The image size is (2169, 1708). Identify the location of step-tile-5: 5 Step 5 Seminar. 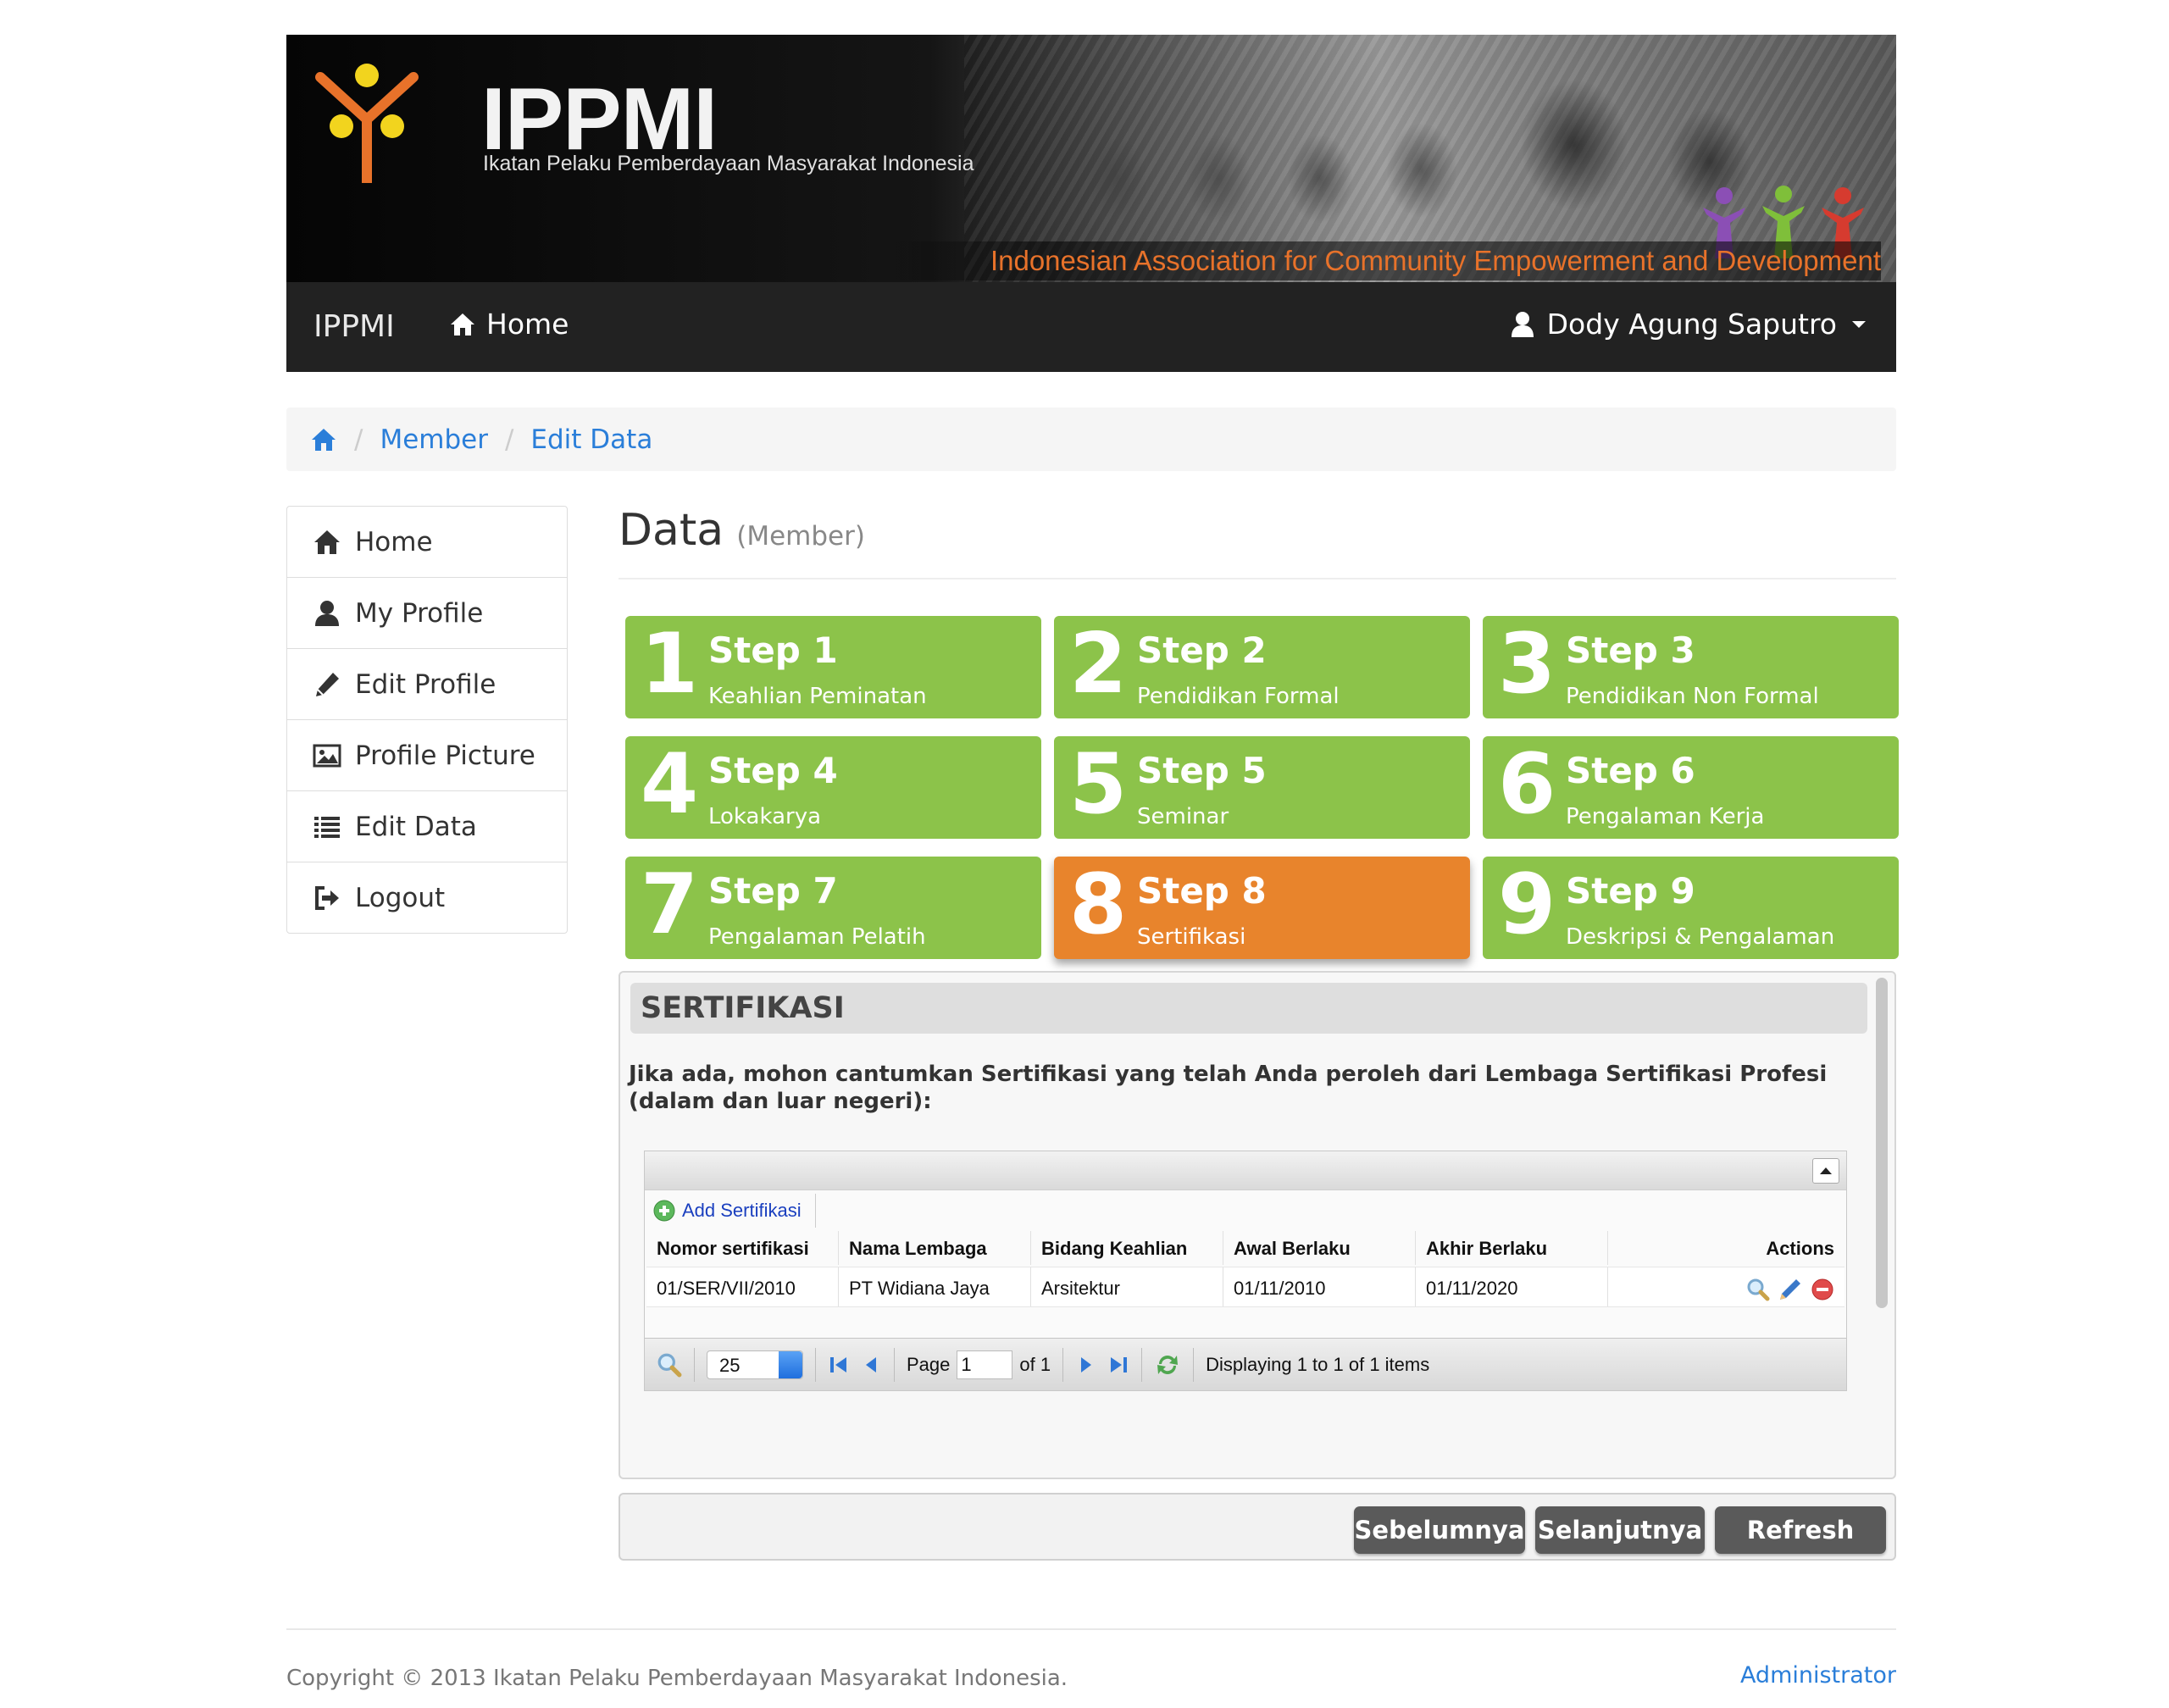
(1262, 787).